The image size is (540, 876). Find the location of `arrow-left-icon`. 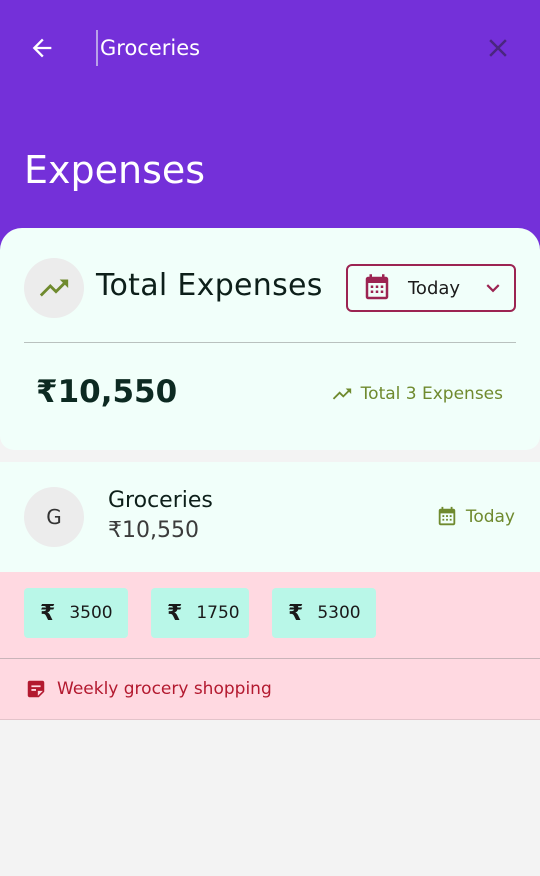

arrow-left-icon is located at coordinates (42, 48).